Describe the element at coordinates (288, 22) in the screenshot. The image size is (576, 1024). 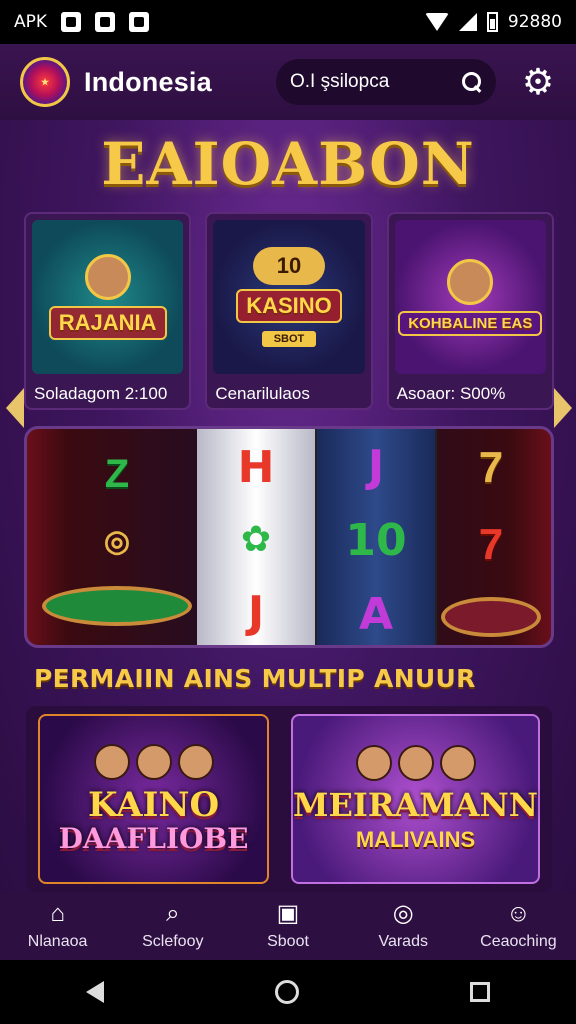
I see `status-bar: APK 92880` at that location.